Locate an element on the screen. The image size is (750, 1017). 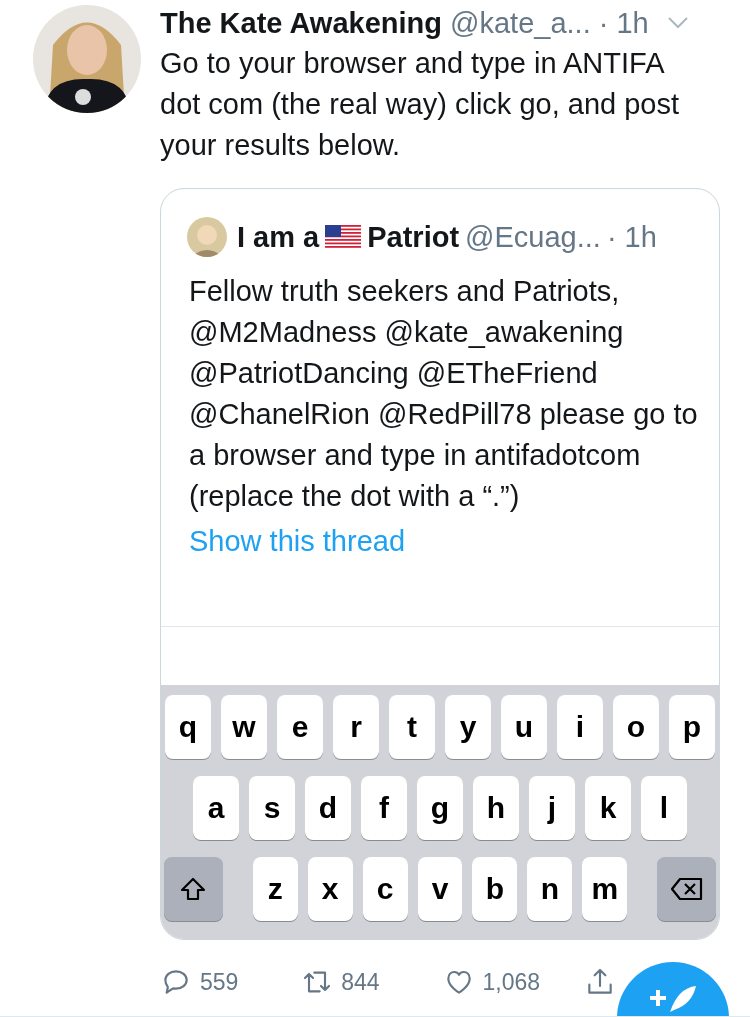
compose-icon is located at coordinates (673, 999).